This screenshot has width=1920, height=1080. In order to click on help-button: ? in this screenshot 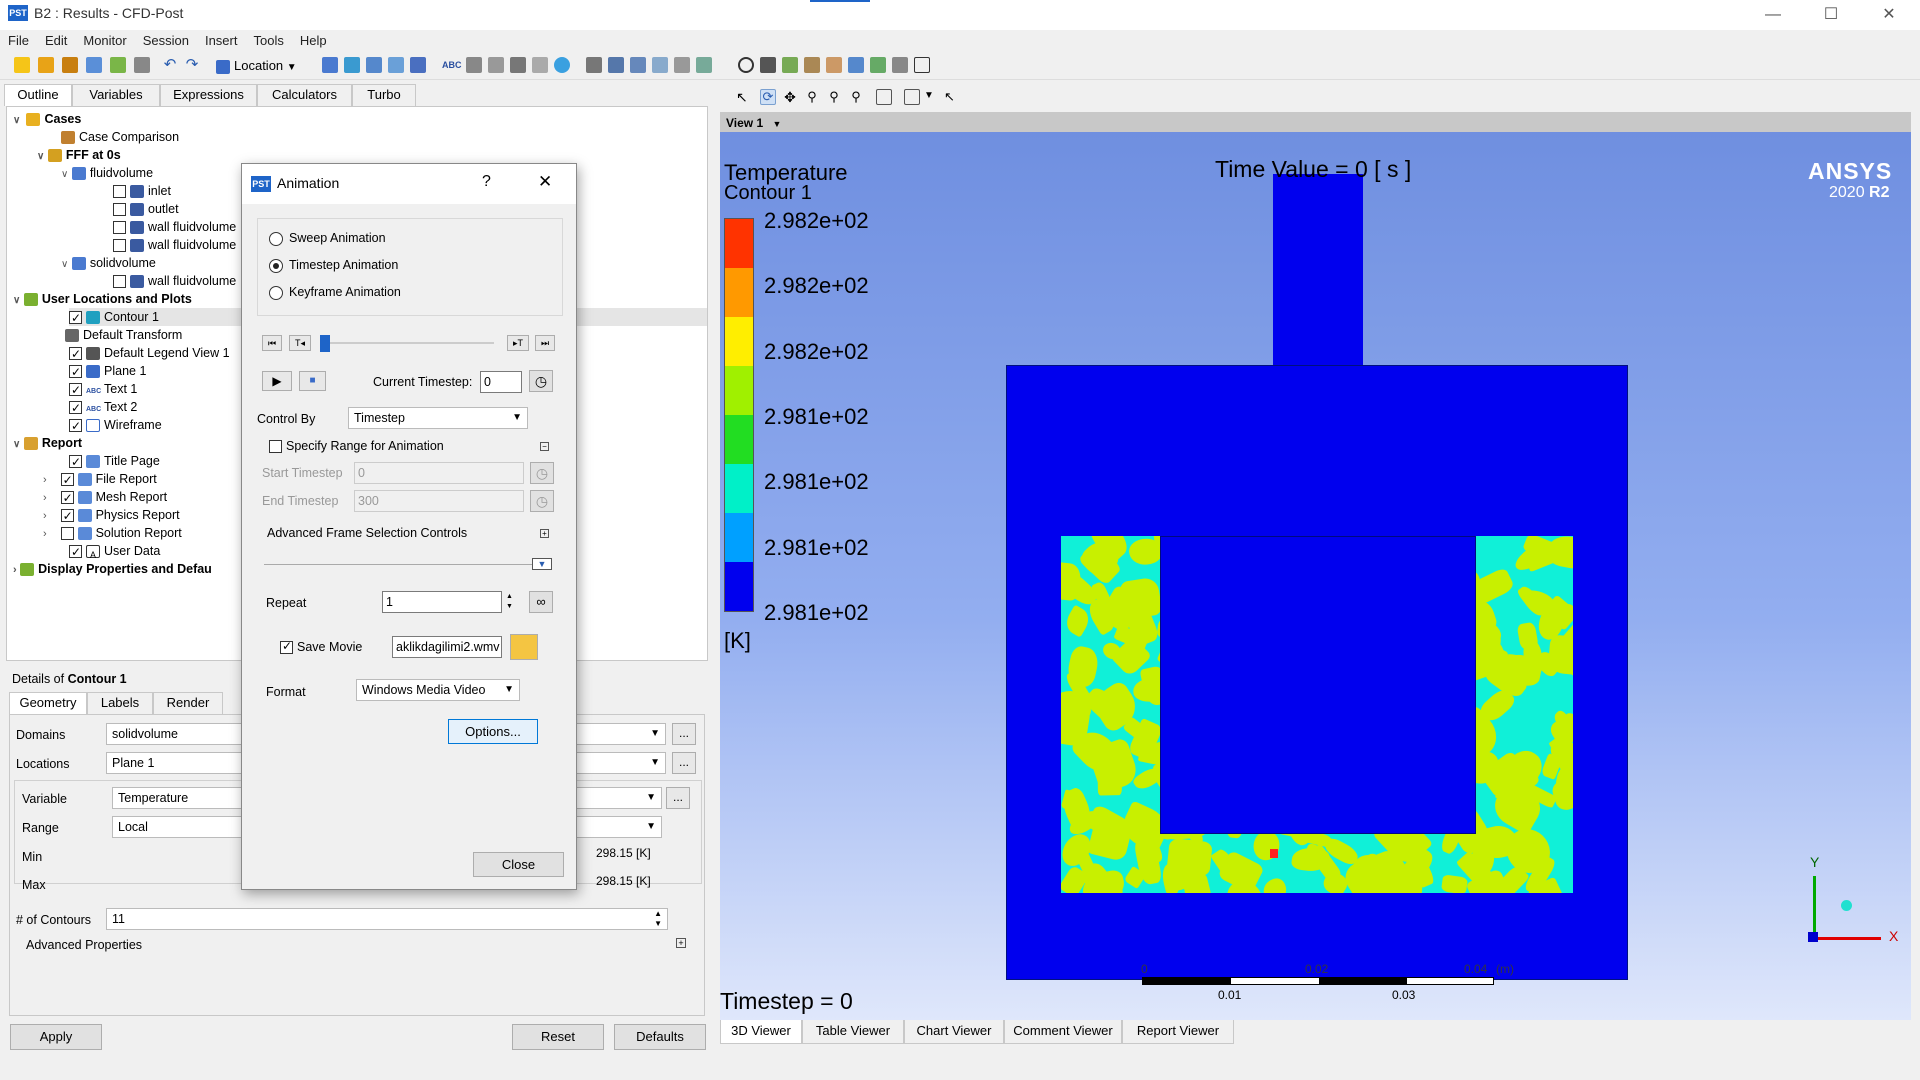, I will do `click(486, 182)`.